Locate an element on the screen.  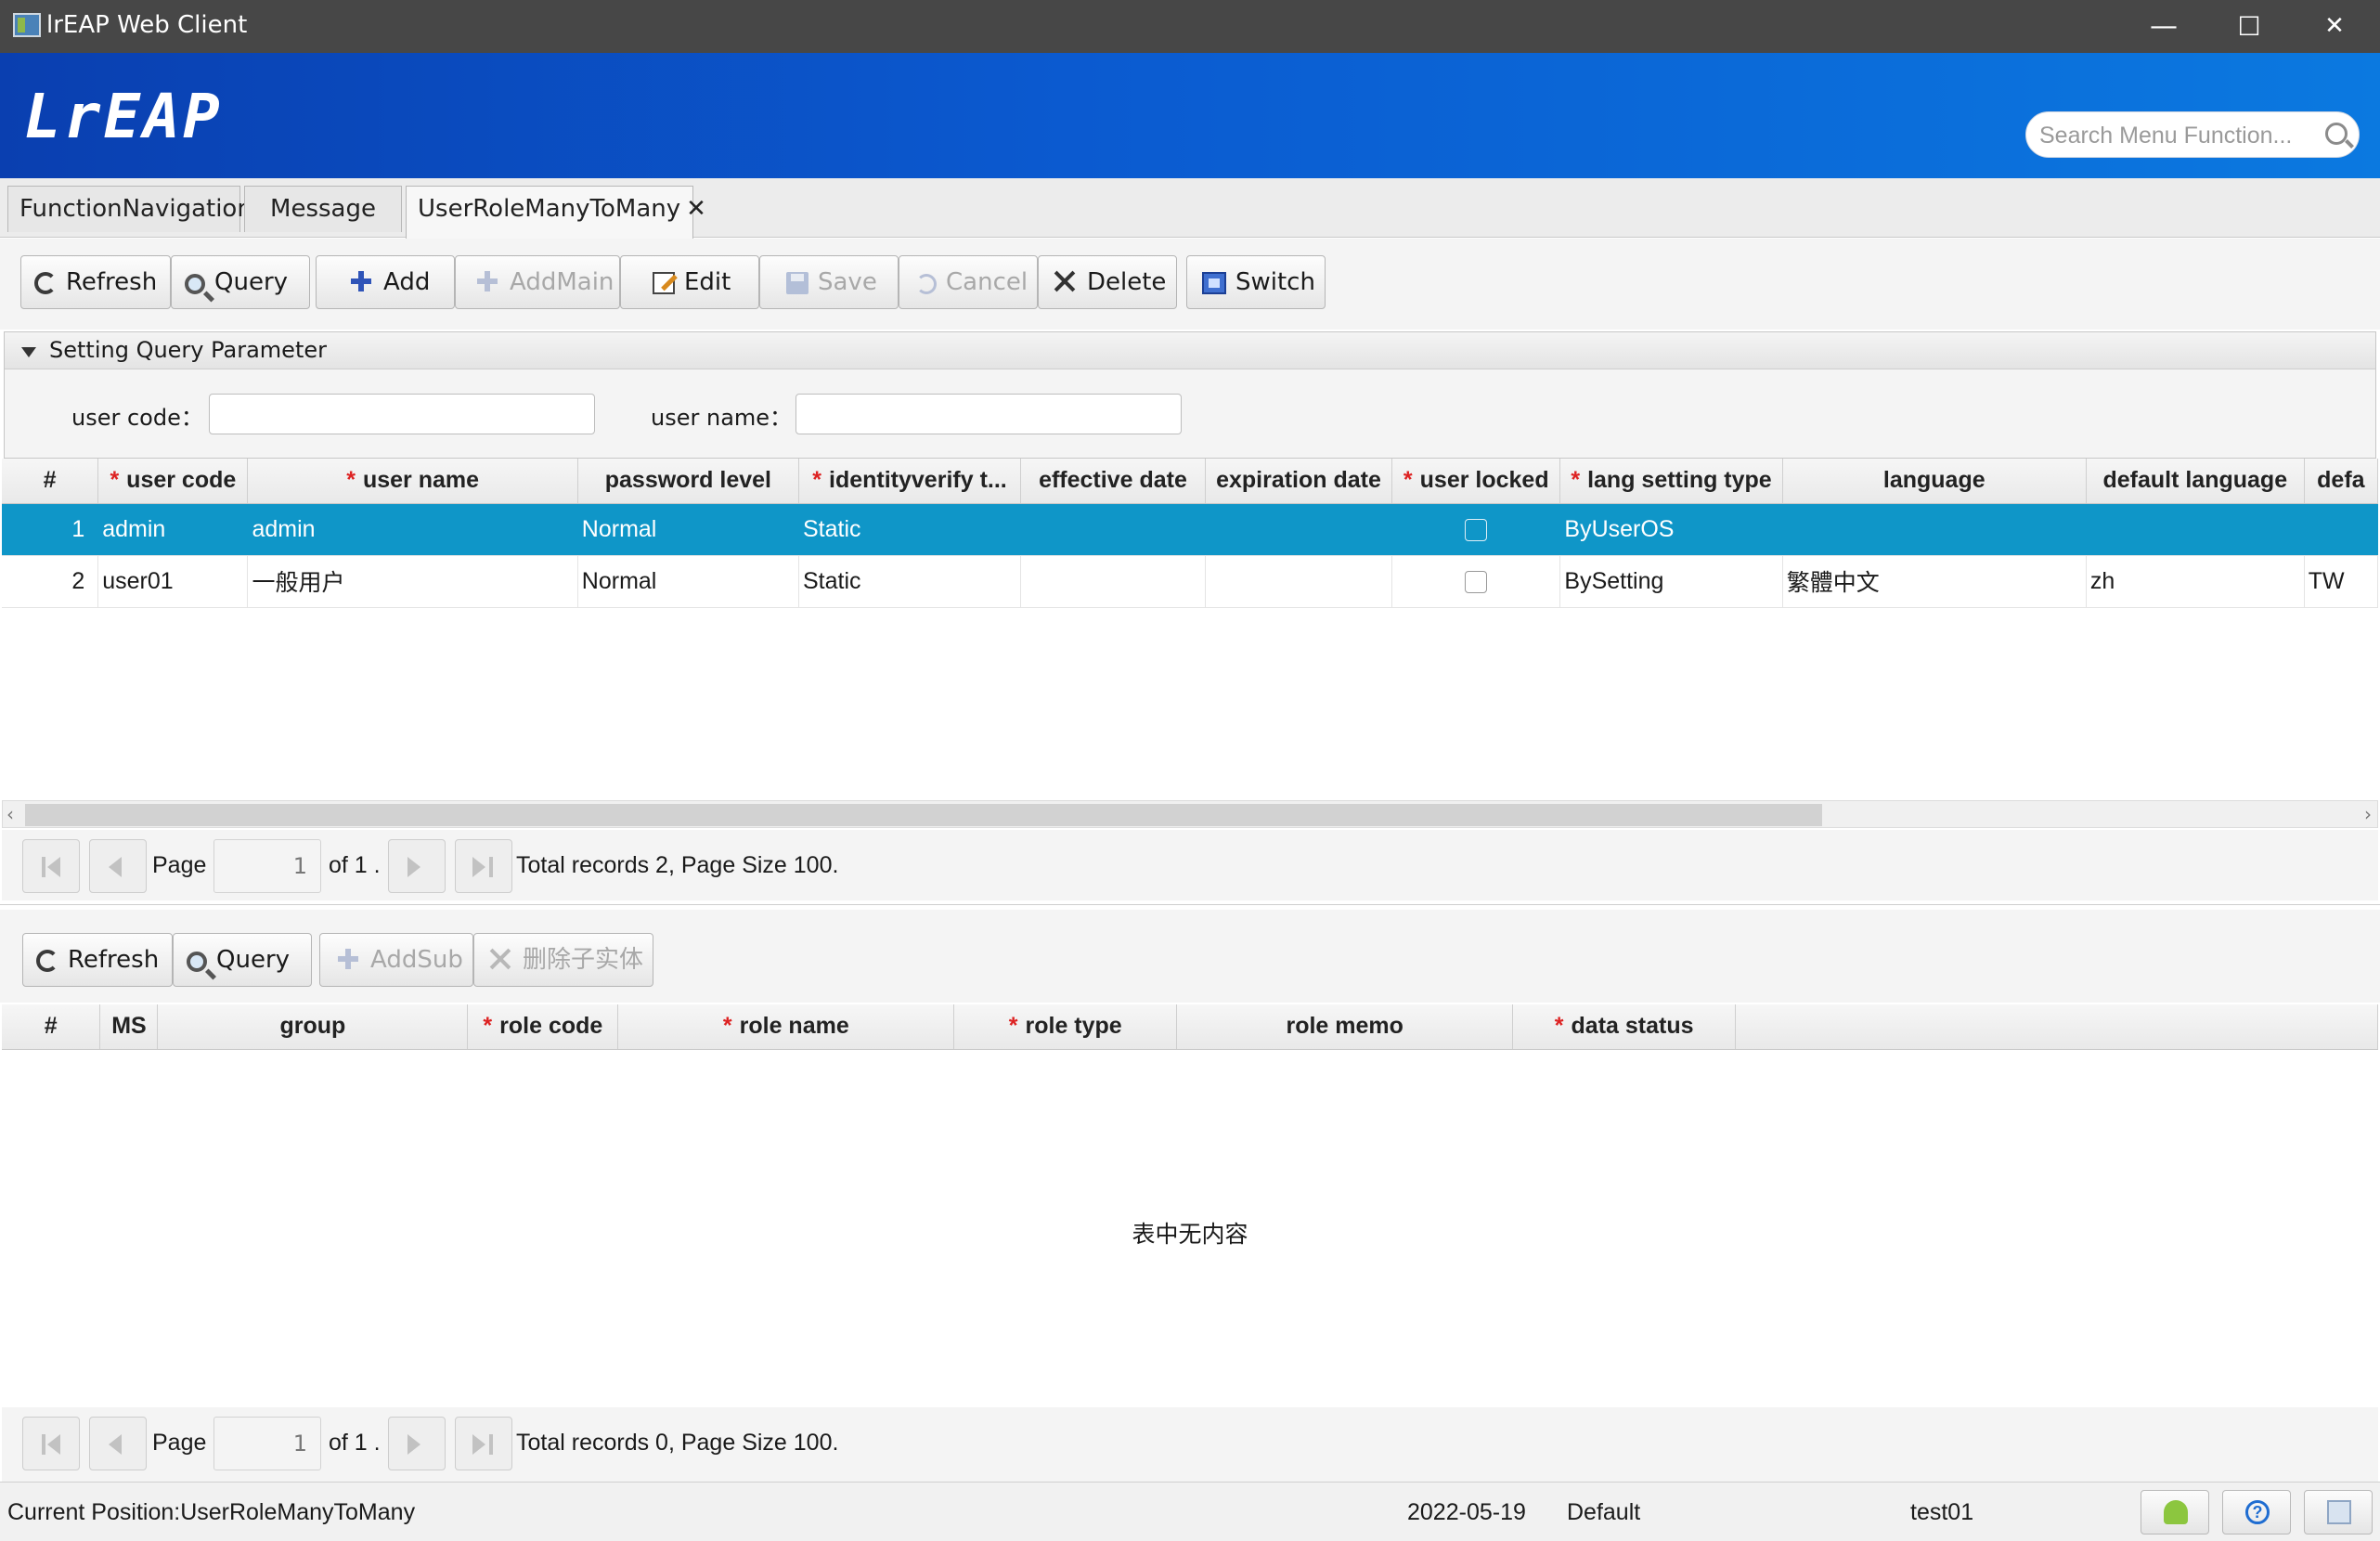
user-col-header: default language is located at coordinates (2195, 481).